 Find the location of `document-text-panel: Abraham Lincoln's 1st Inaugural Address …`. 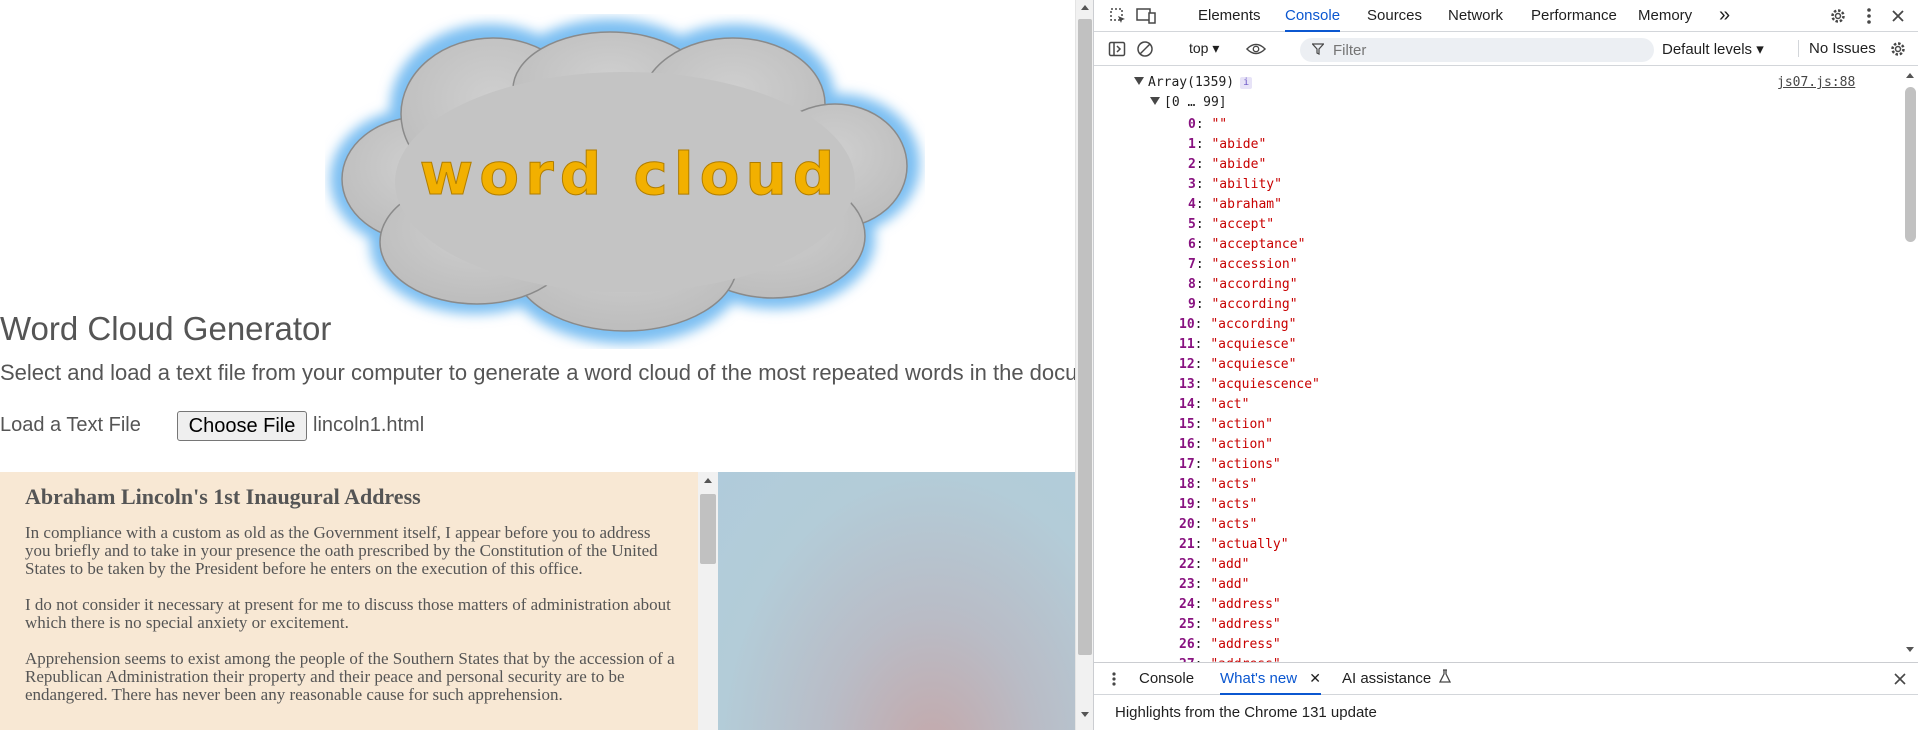

document-text-panel: Abraham Lincoln's 1st Inaugural Address … is located at coordinates (350, 601).